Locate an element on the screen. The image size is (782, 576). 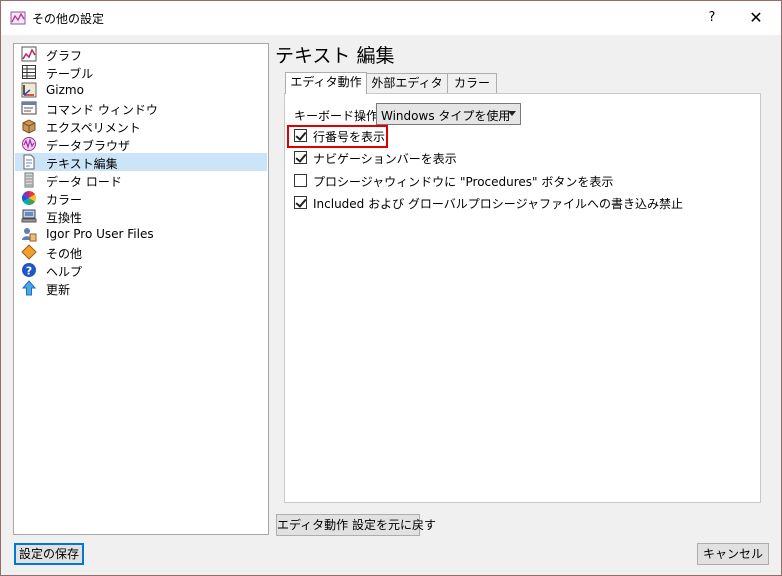
sidebar-item-label: カラー is located at coordinates (64, 200).